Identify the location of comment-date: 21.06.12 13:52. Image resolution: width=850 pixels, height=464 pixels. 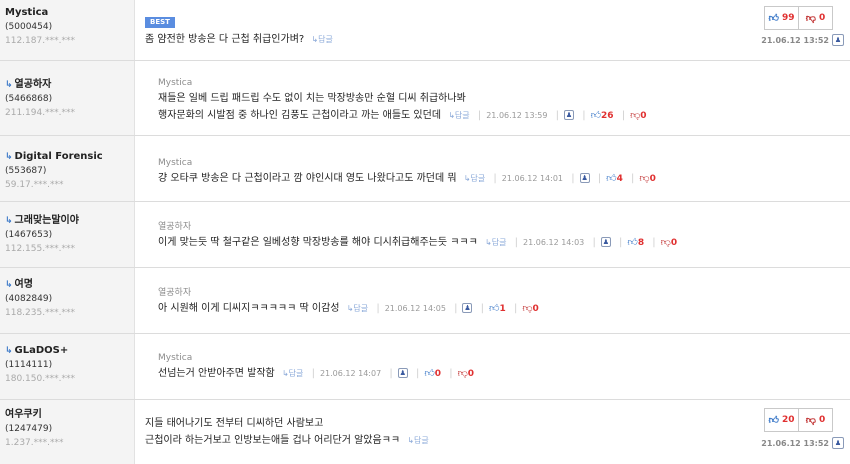
(795, 40).